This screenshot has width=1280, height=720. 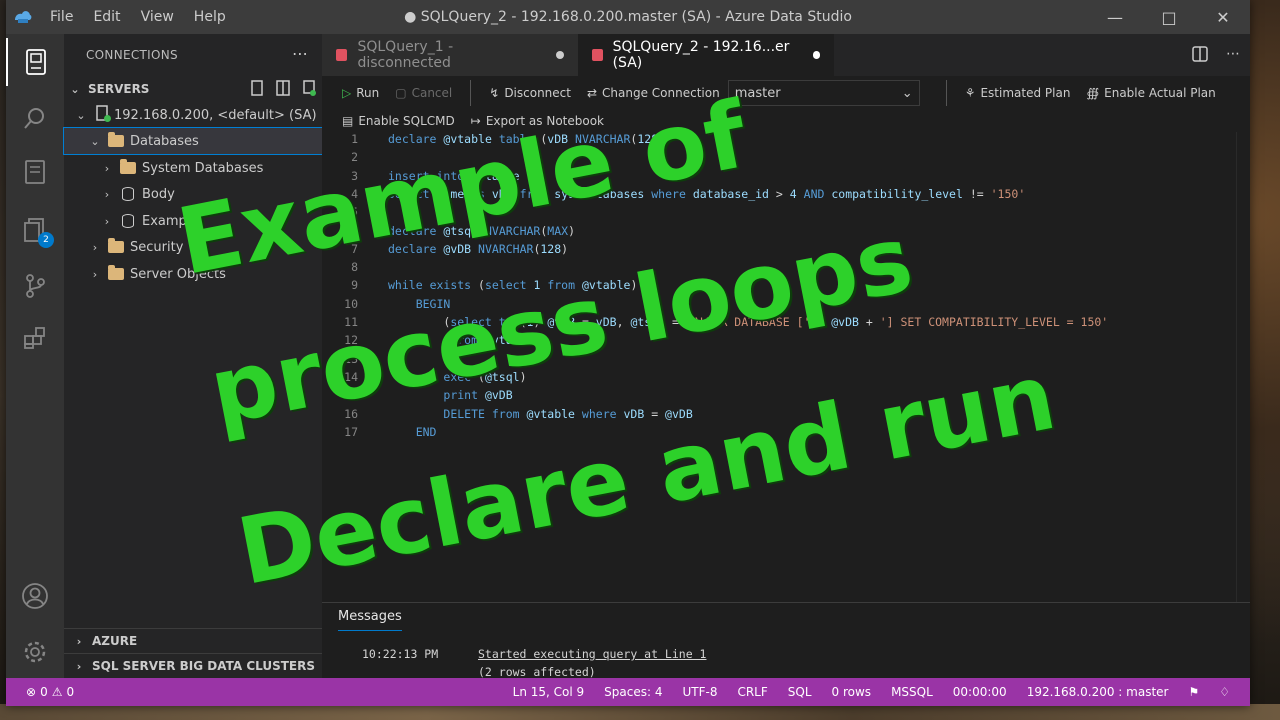 What do you see at coordinates (823, 93) in the screenshot?
I see `database-select: master ⌄` at bounding box center [823, 93].